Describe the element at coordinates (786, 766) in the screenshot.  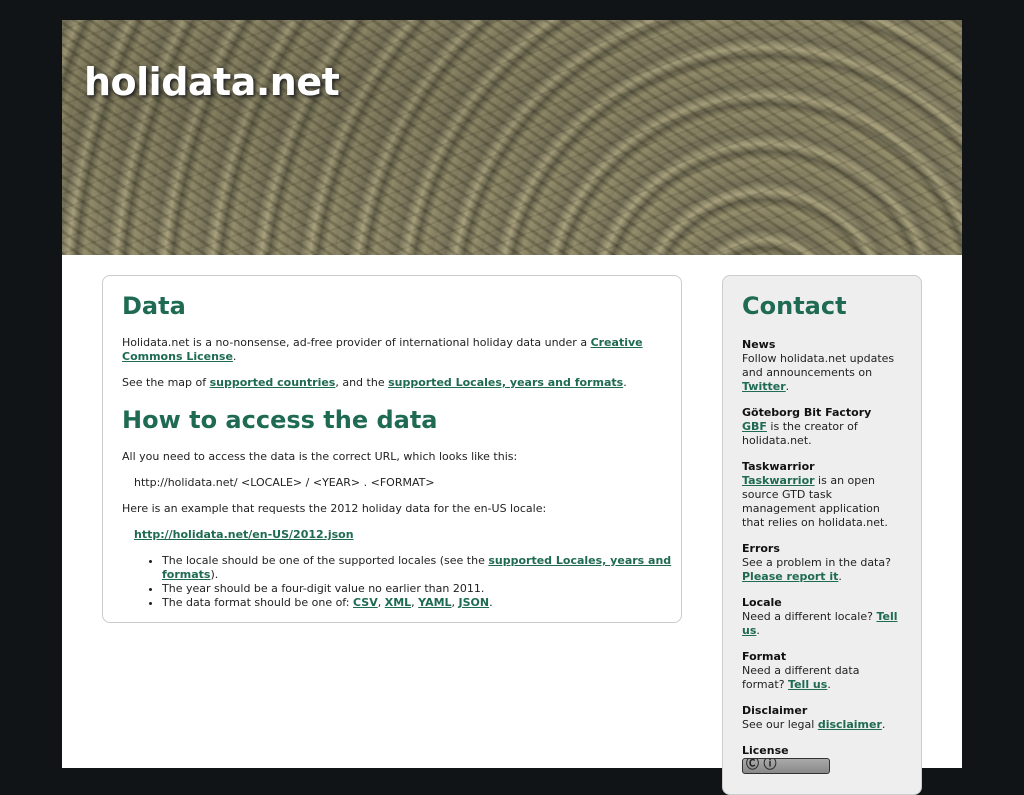
I see `creative-commons-badge-icon: Ⓒ ⓘ` at that location.